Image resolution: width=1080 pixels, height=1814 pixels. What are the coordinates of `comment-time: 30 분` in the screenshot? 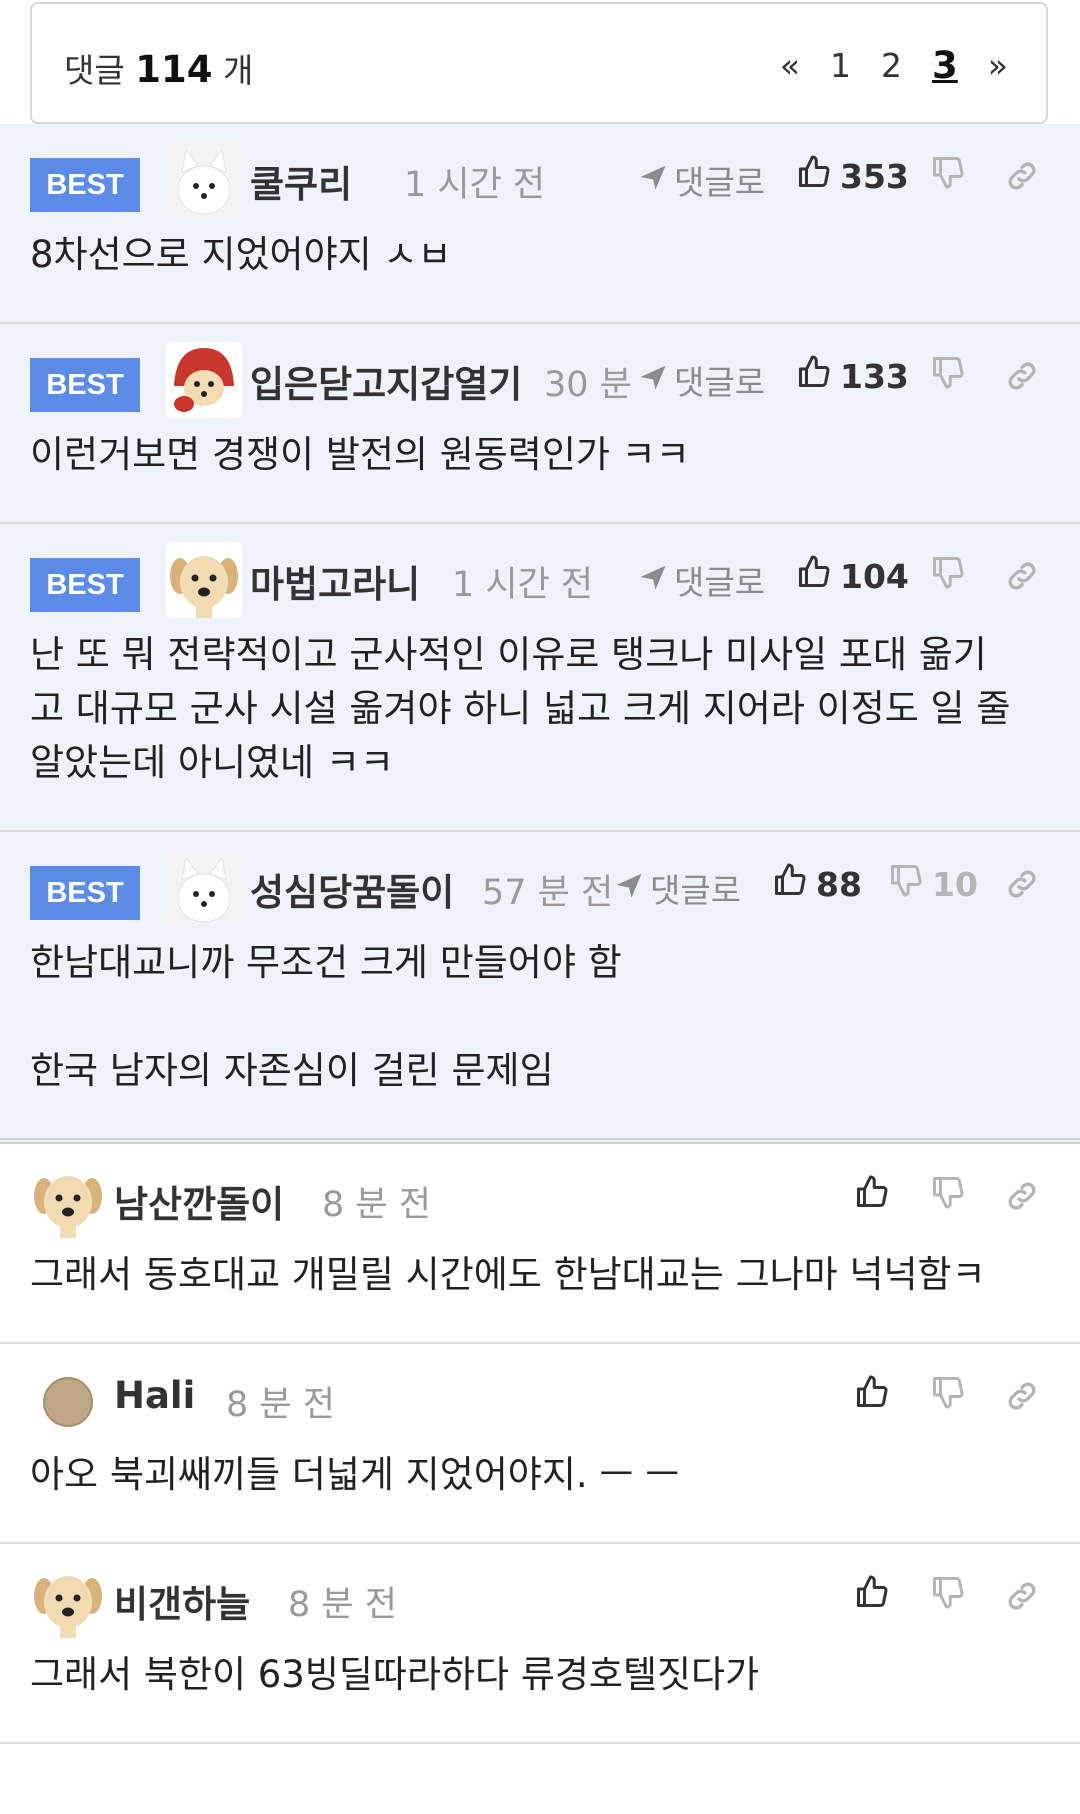 It's located at (588, 385).